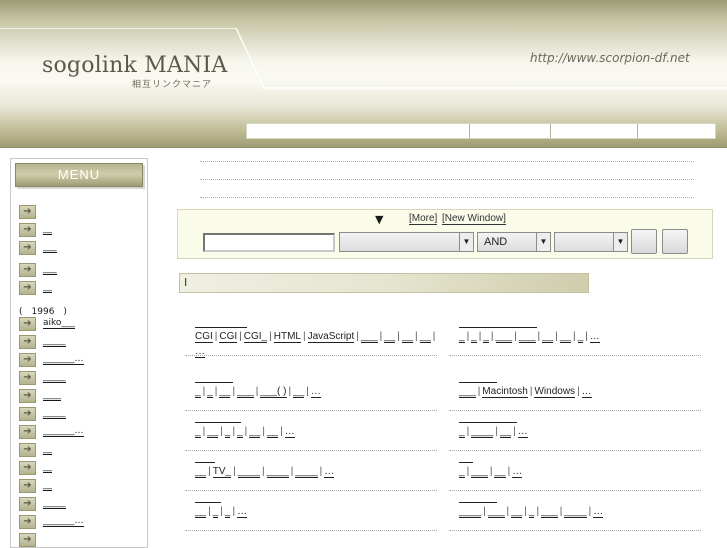  What do you see at coordinates (287, 337) in the screenshot?
I see `category-link: HTML` at bounding box center [287, 337].